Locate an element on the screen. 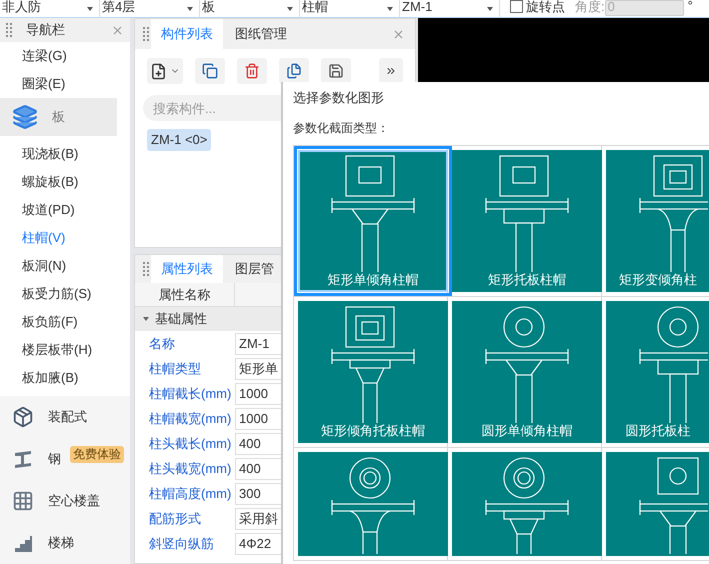 The height and width of the screenshot is (564, 709). new-file-icon is located at coordinates (158, 71).